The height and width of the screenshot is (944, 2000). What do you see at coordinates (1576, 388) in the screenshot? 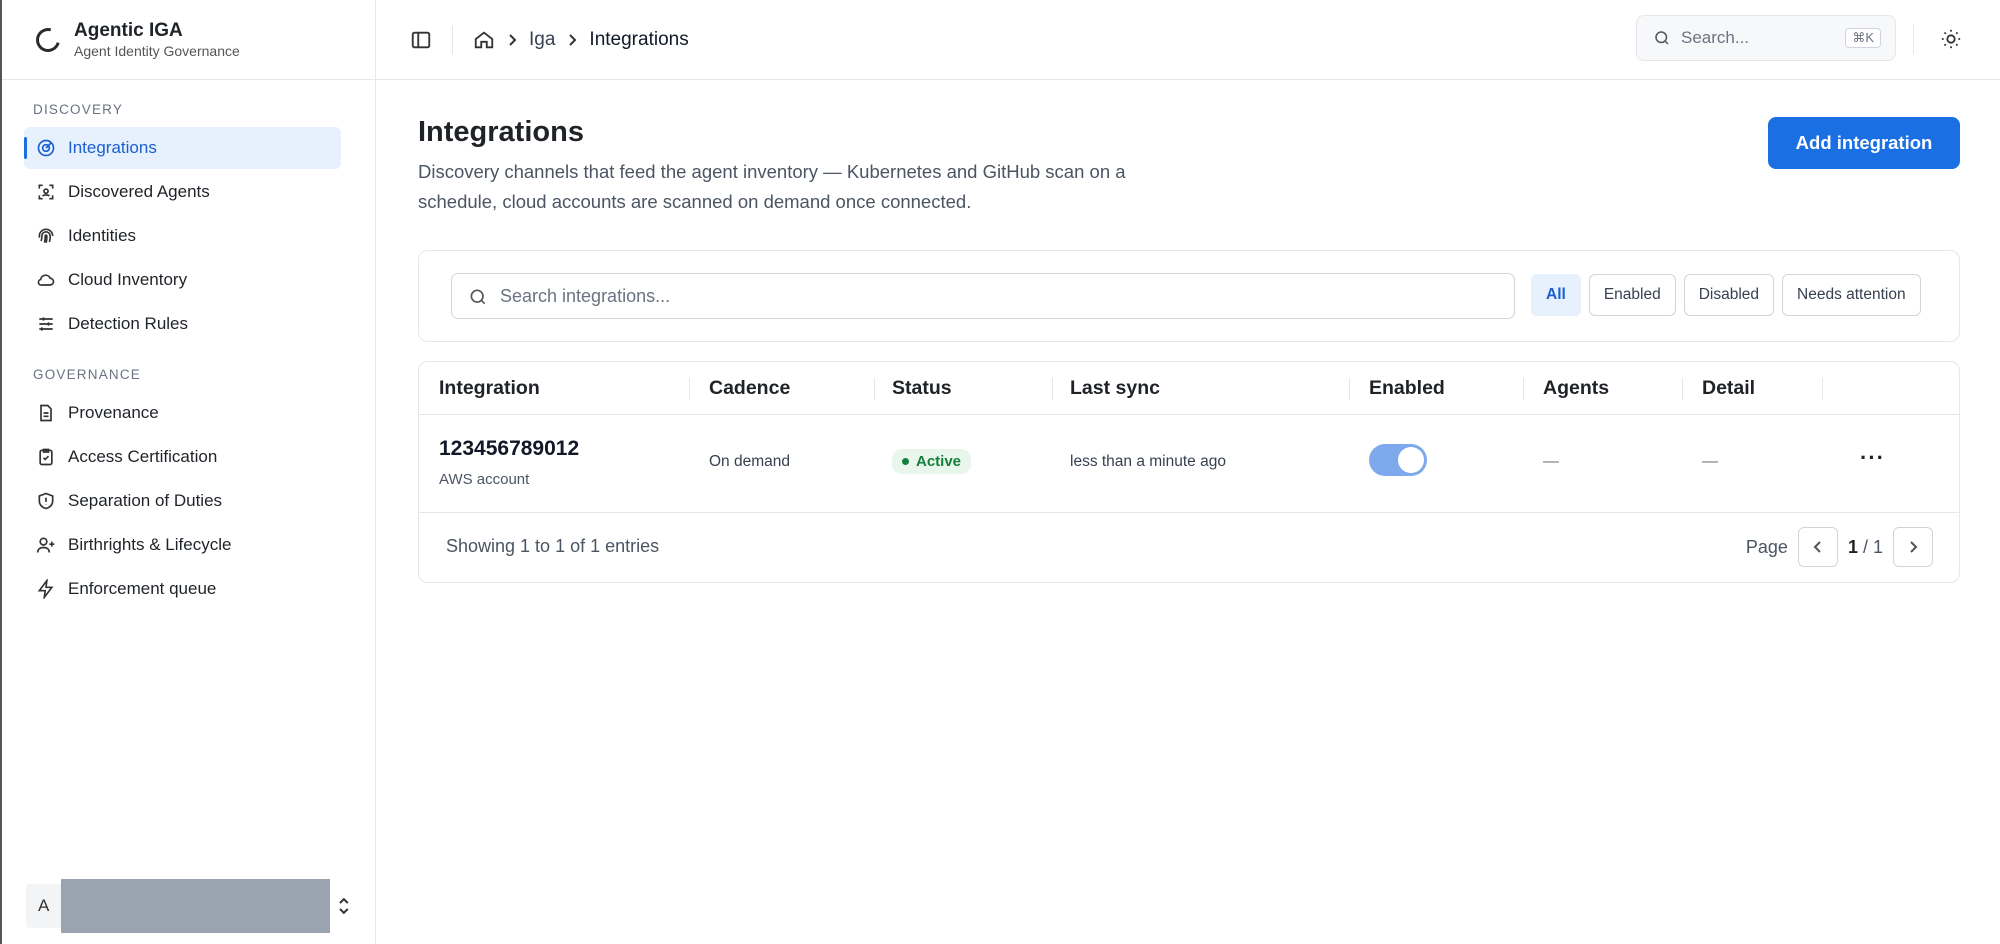
I see `column-agents: Agents` at bounding box center [1576, 388].